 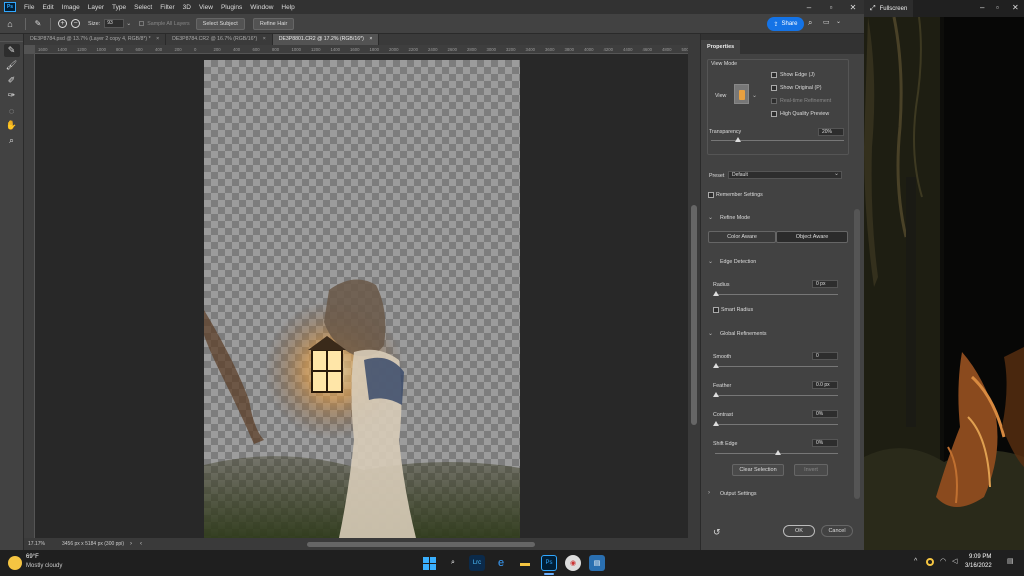 I want to click on add-mode-icon: +, so click(x=62, y=23).